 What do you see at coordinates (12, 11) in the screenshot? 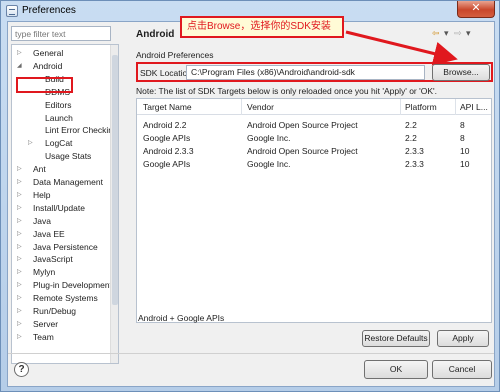
I see `preferences-app-icon` at bounding box center [12, 11].